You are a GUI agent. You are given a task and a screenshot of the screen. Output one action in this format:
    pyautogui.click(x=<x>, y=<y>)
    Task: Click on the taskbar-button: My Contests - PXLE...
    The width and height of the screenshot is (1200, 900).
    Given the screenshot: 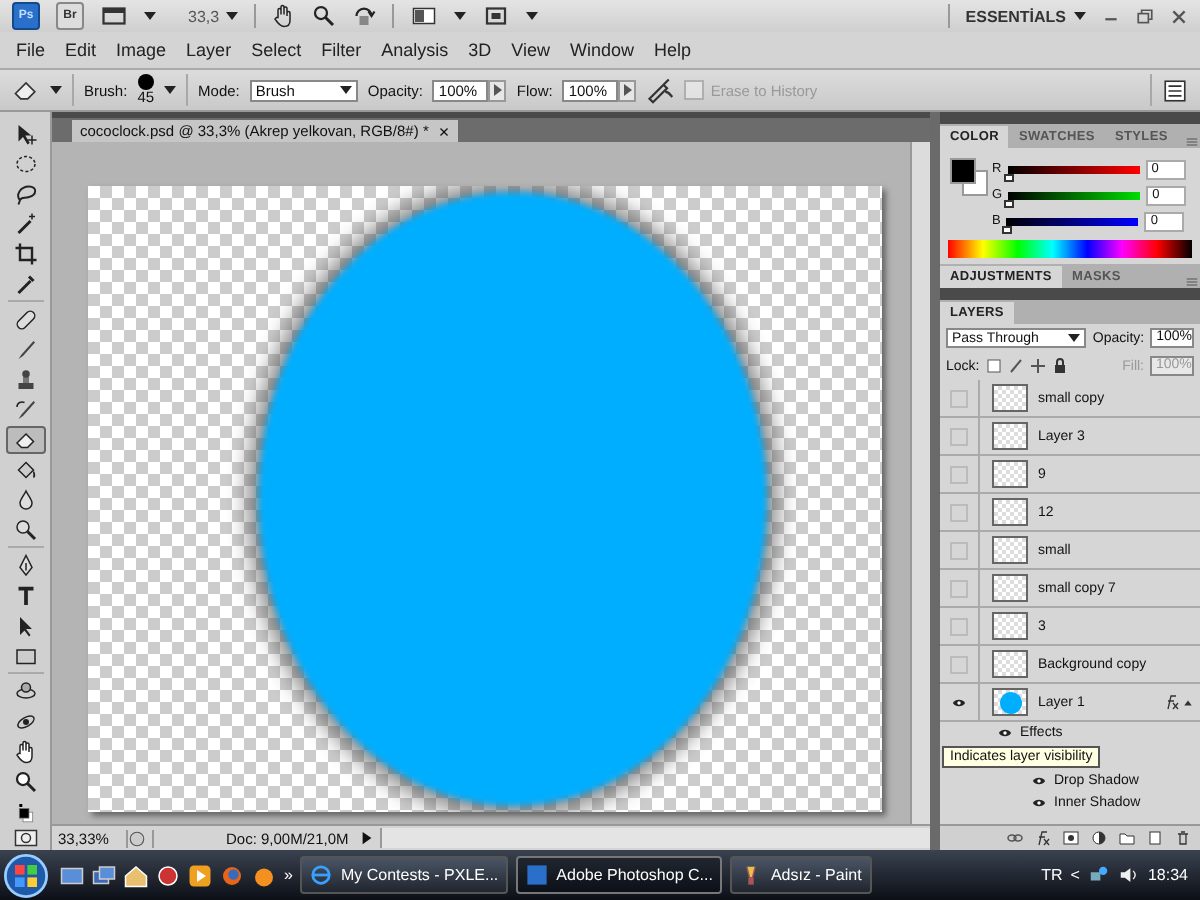 What is the action you would take?
    pyautogui.click(x=404, y=875)
    